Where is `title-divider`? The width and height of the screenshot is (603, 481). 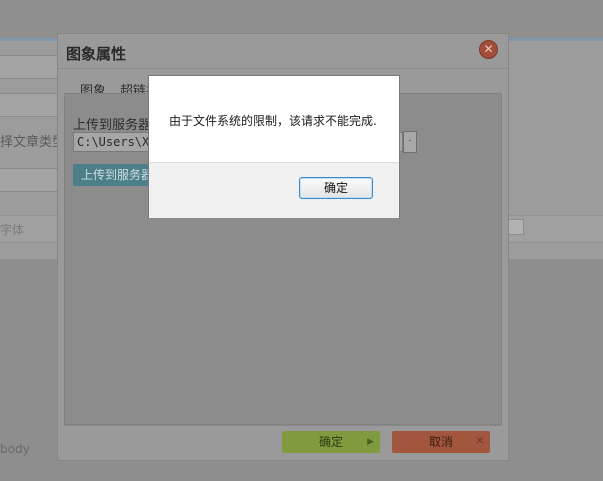
title-divider is located at coordinates (283, 68).